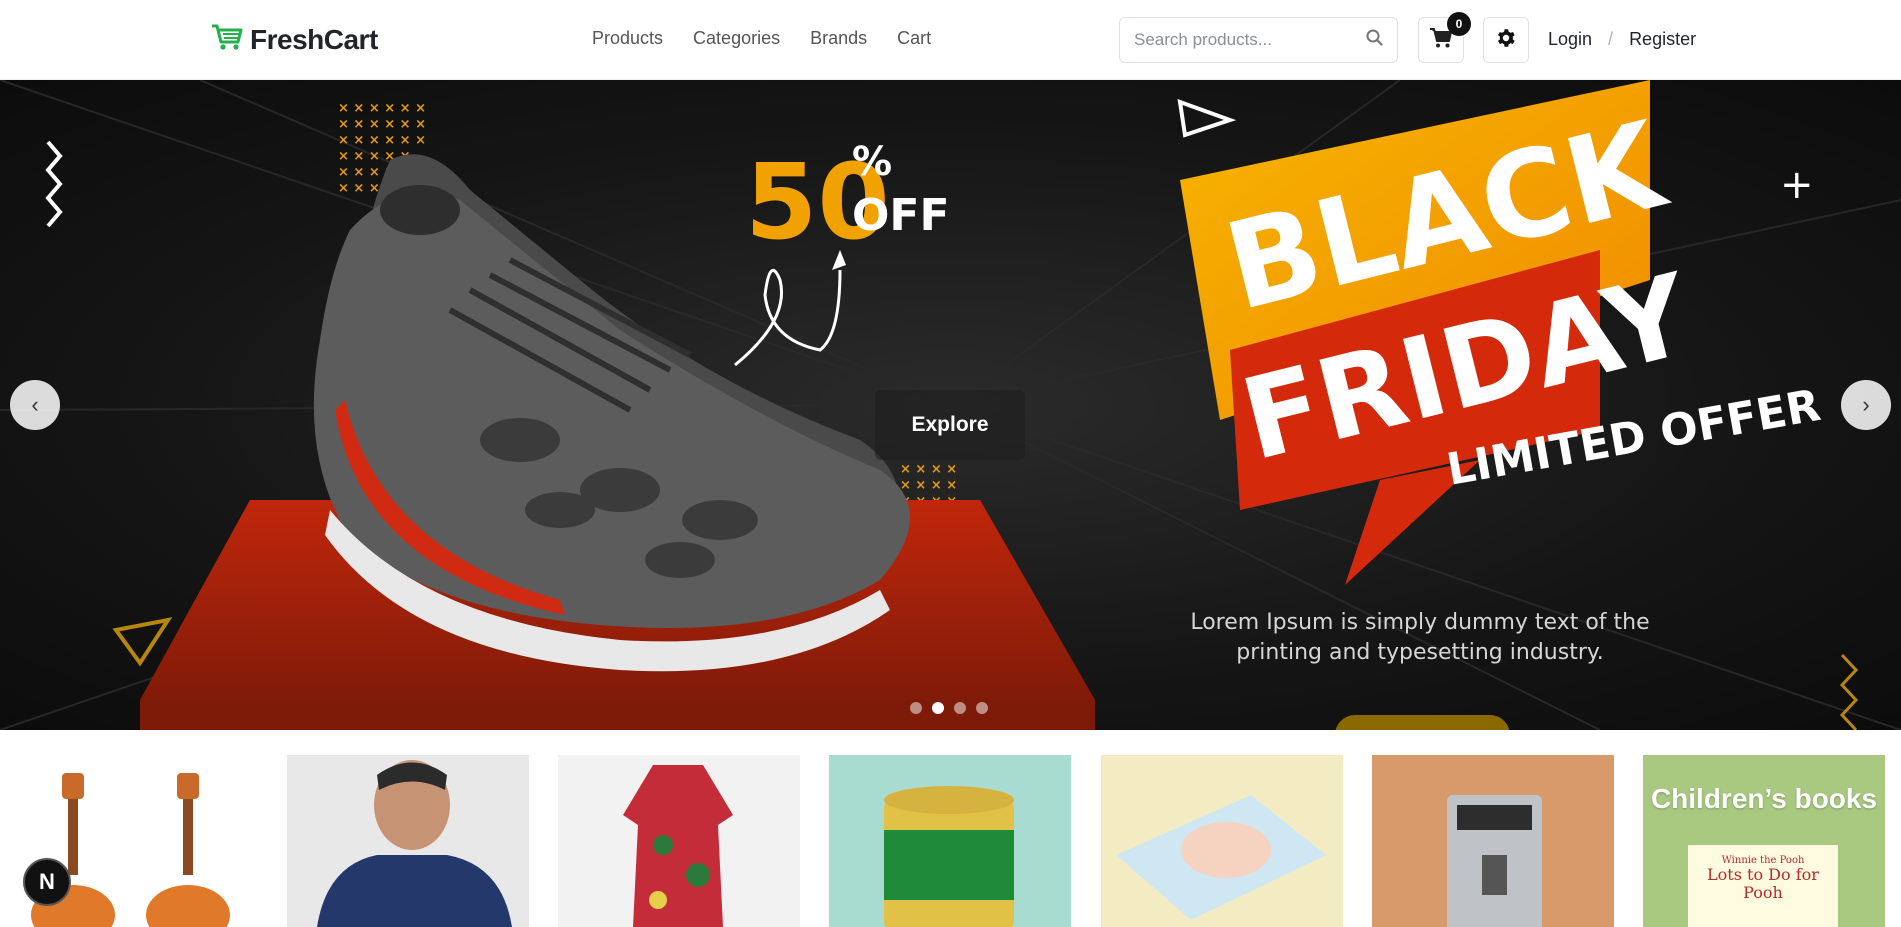 The width and height of the screenshot is (1901, 927). I want to click on search-input, so click(1250, 40).